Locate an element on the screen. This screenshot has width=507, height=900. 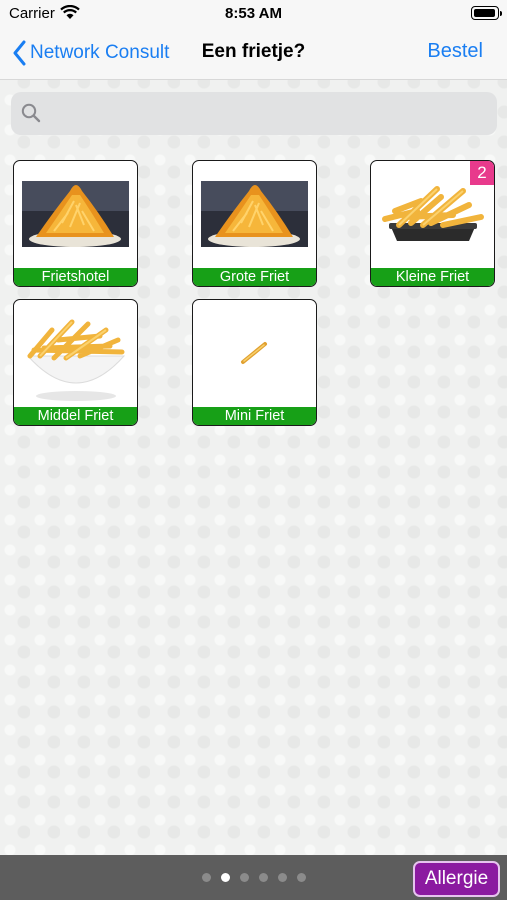
search-bar is located at coordinates (254, 113).